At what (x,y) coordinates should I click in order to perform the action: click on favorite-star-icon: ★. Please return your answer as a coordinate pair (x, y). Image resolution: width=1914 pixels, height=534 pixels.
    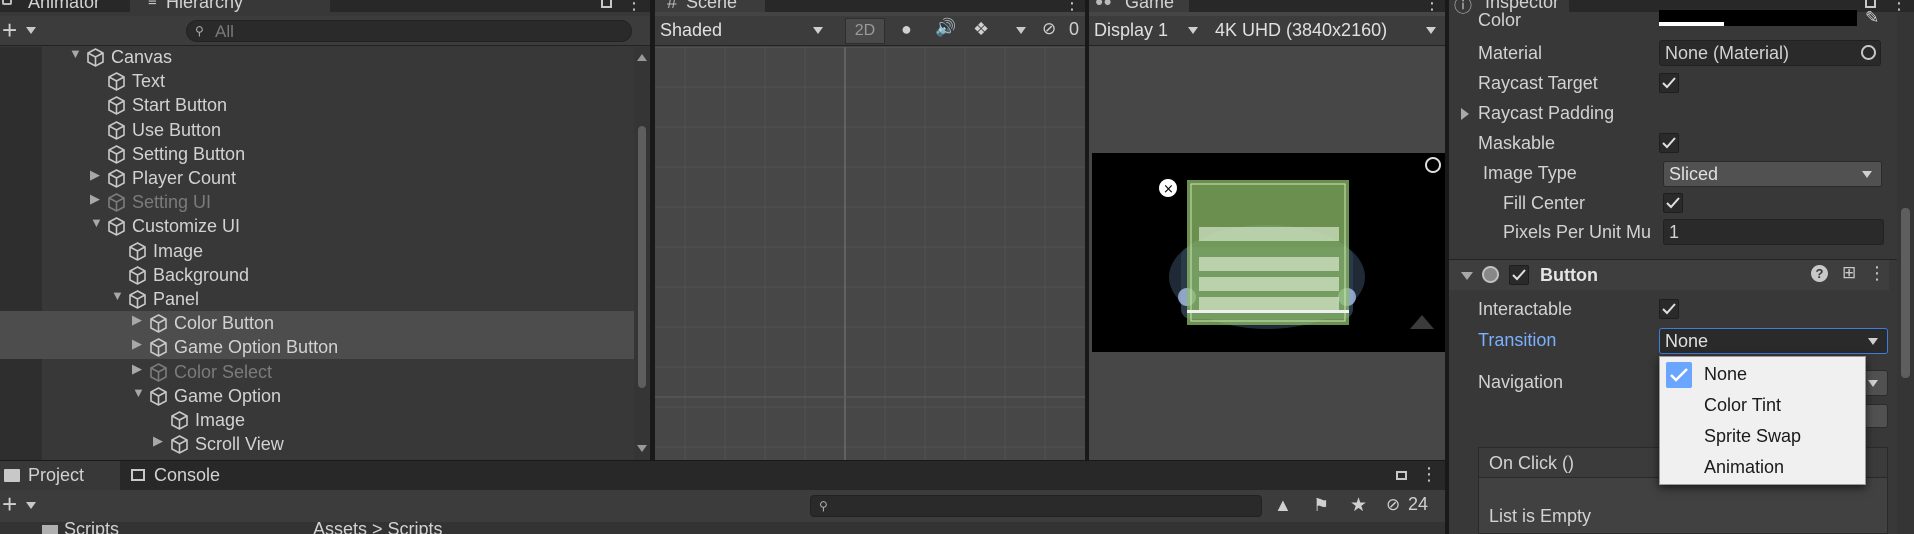
    Looking at the image, I should click on (1358, 505).